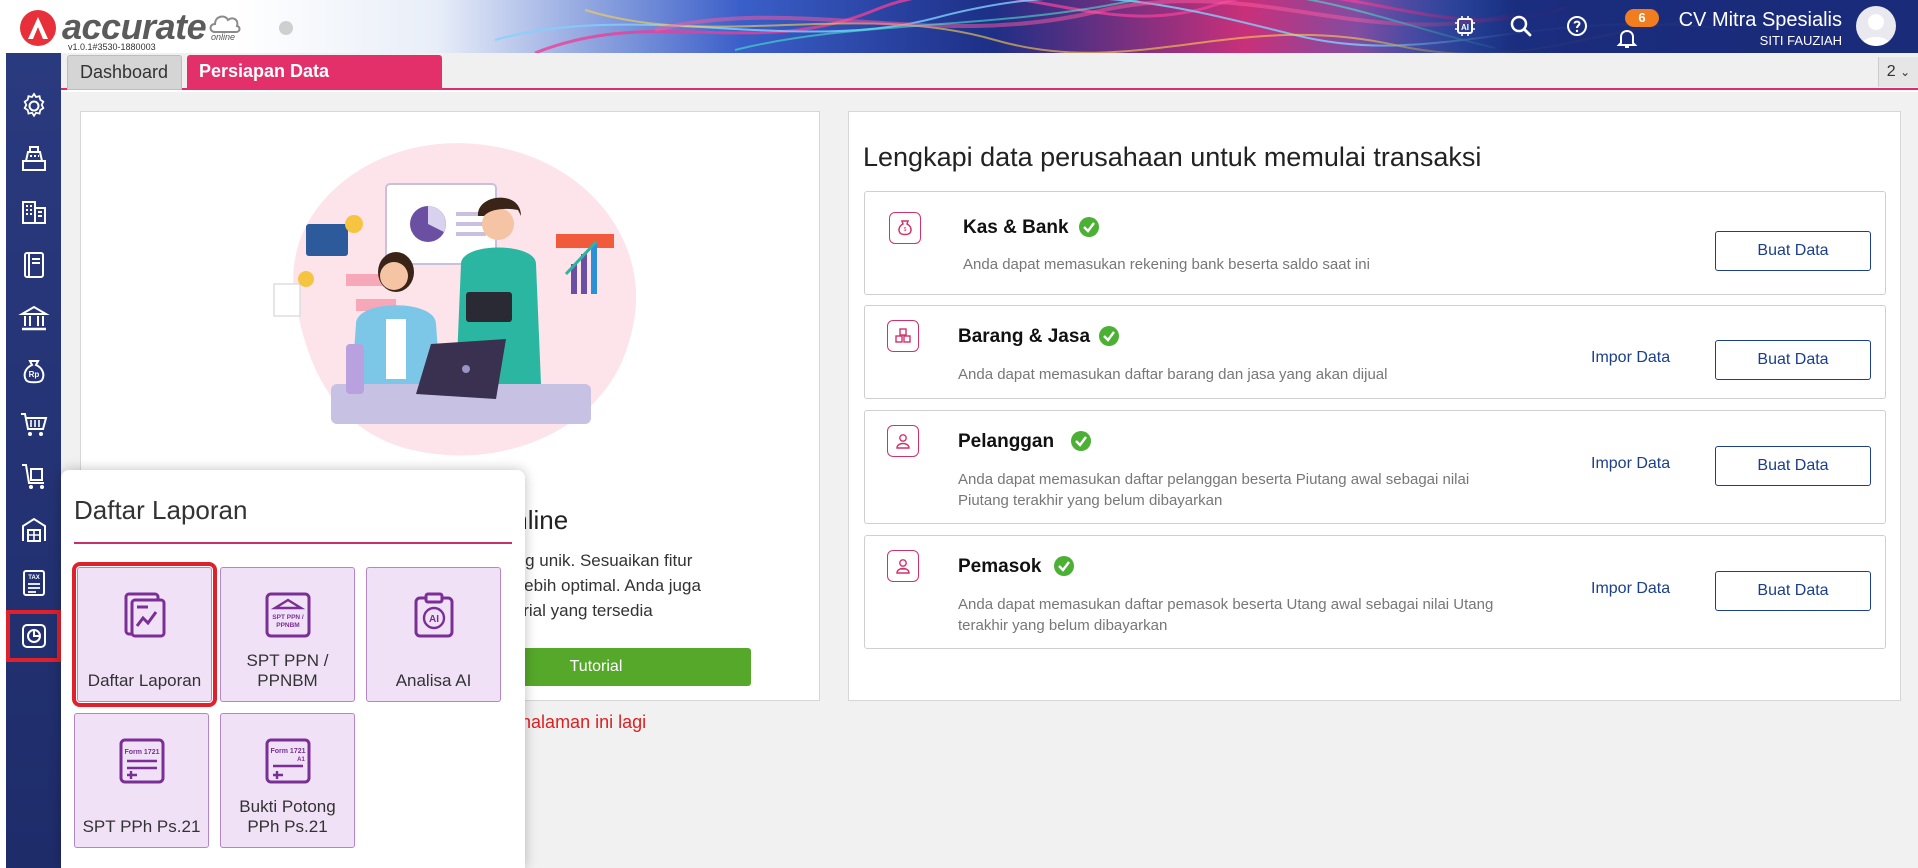 The height and width of the screenshot is (868, 1918). I want to click on money-bag-icon: Rp, so click(33, 372).